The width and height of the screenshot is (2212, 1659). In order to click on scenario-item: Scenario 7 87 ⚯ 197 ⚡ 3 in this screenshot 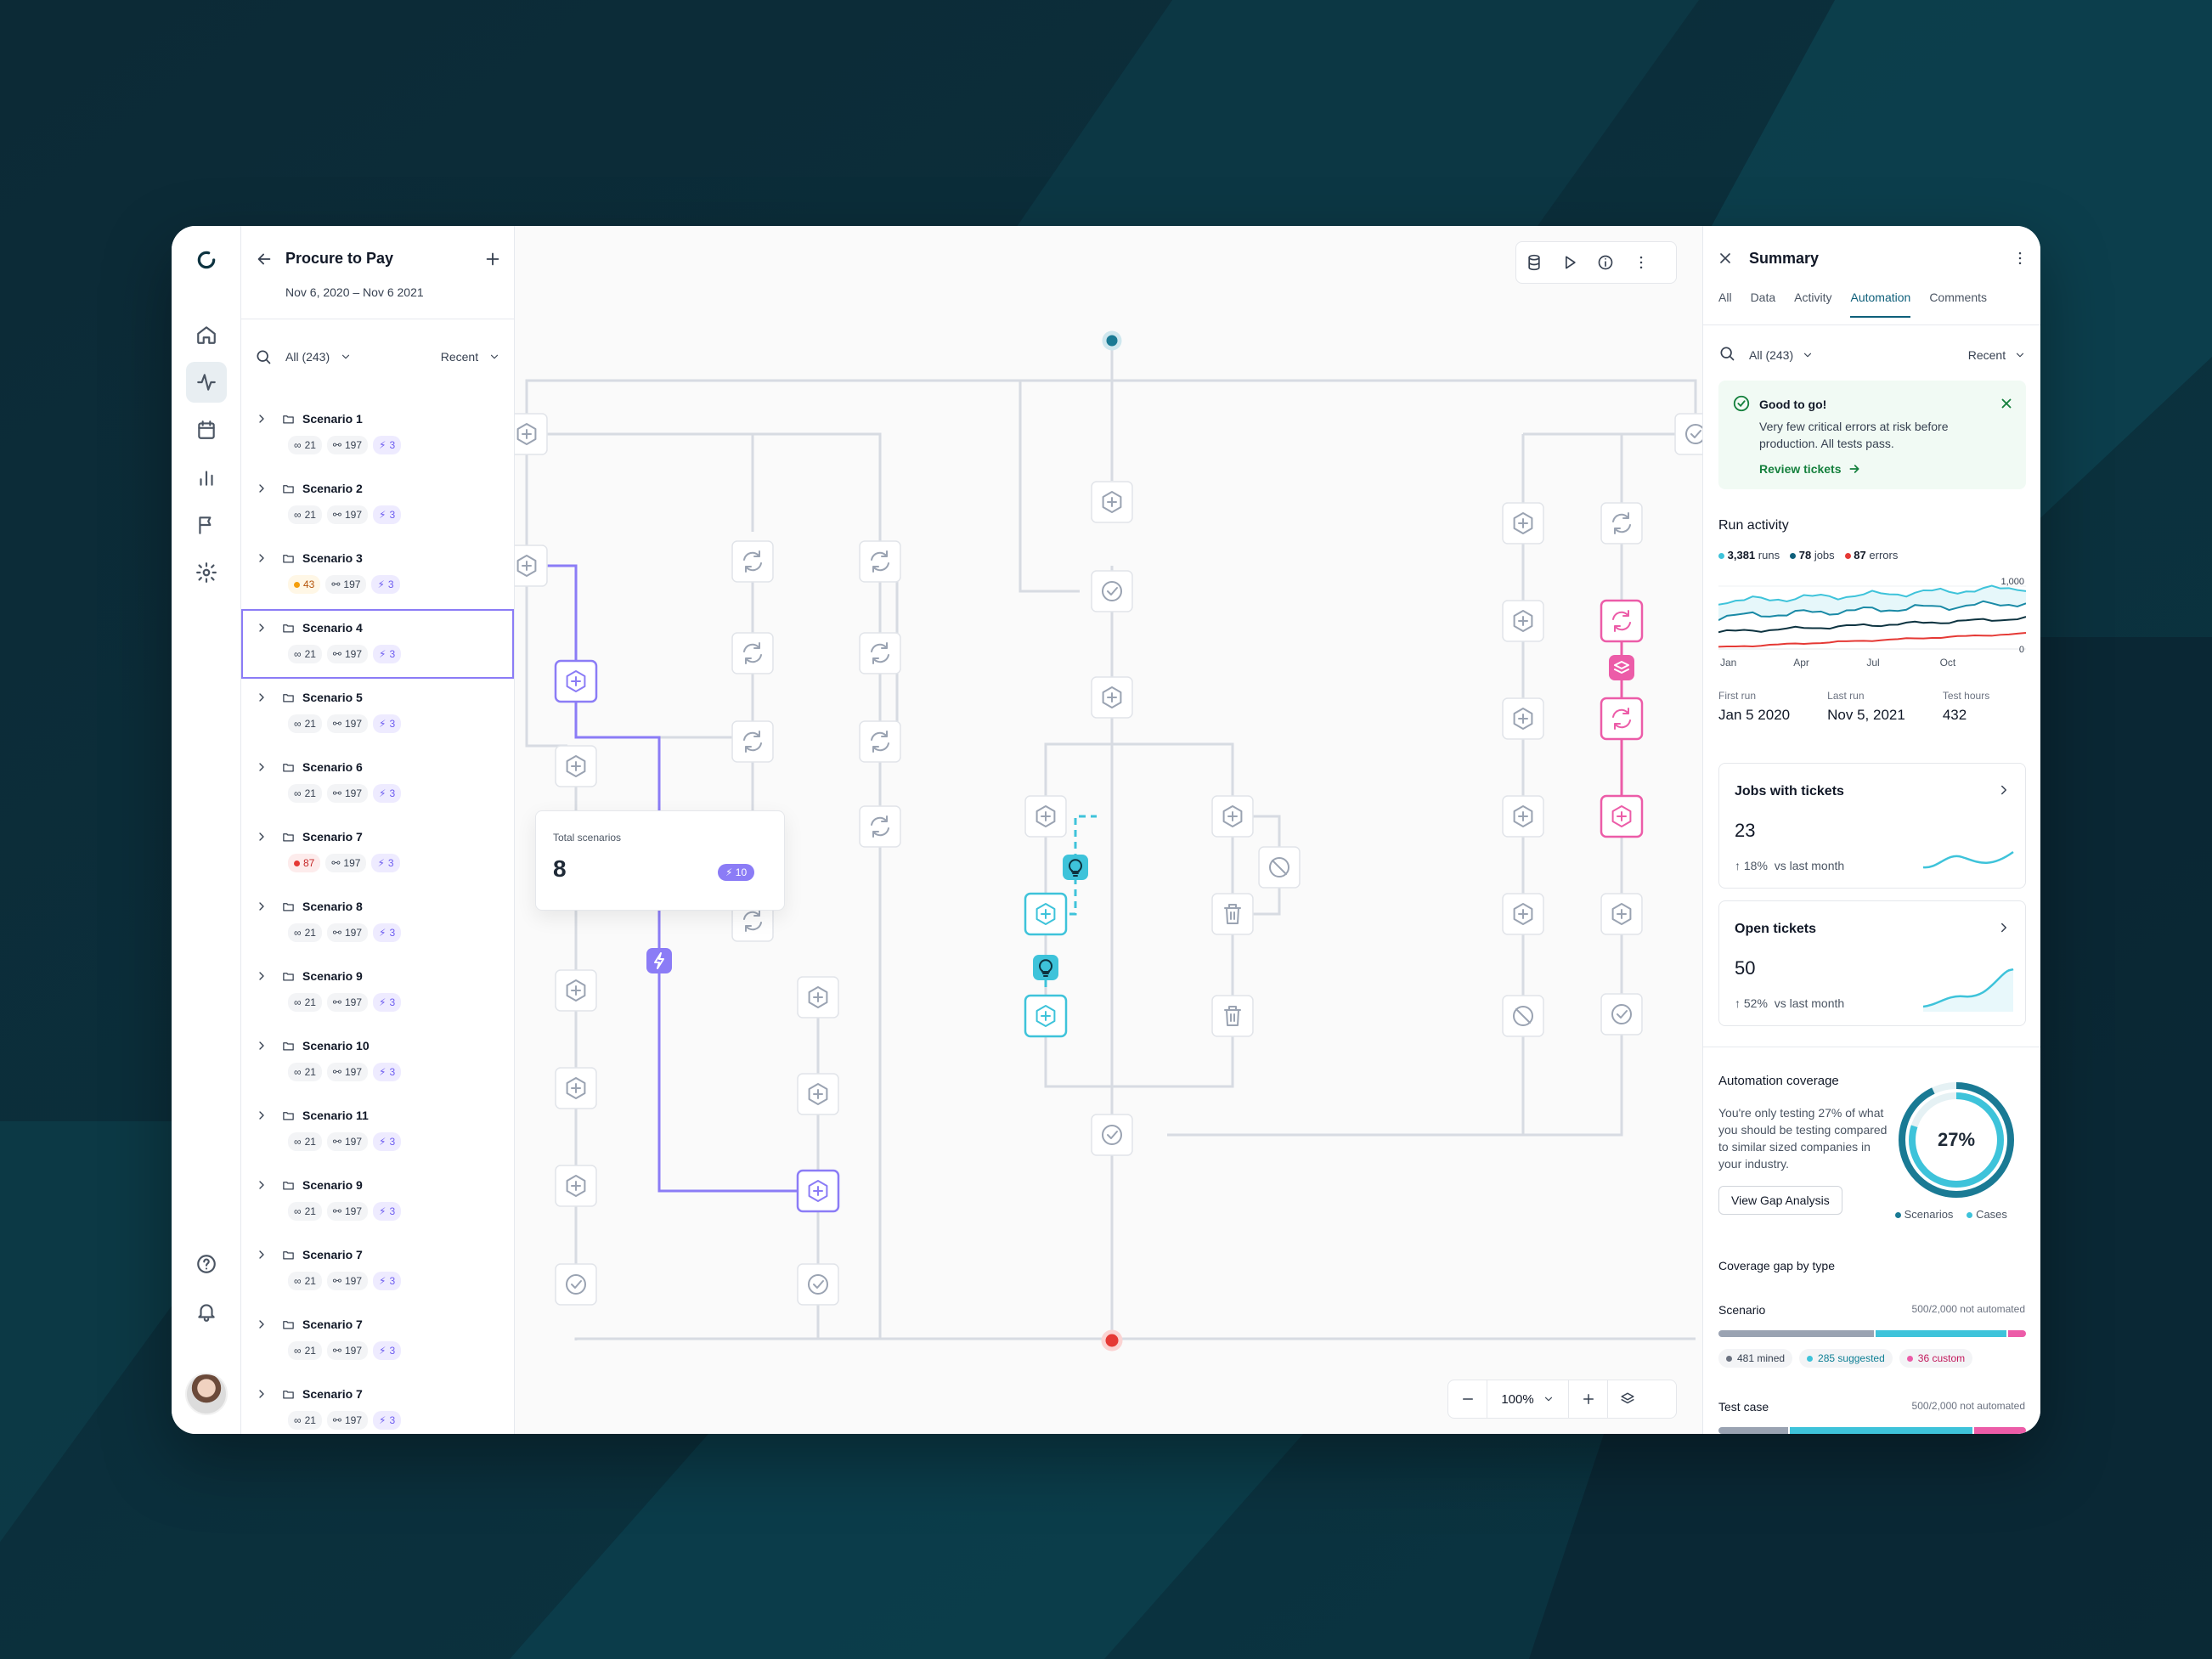, I will do `click(377, 853)`.